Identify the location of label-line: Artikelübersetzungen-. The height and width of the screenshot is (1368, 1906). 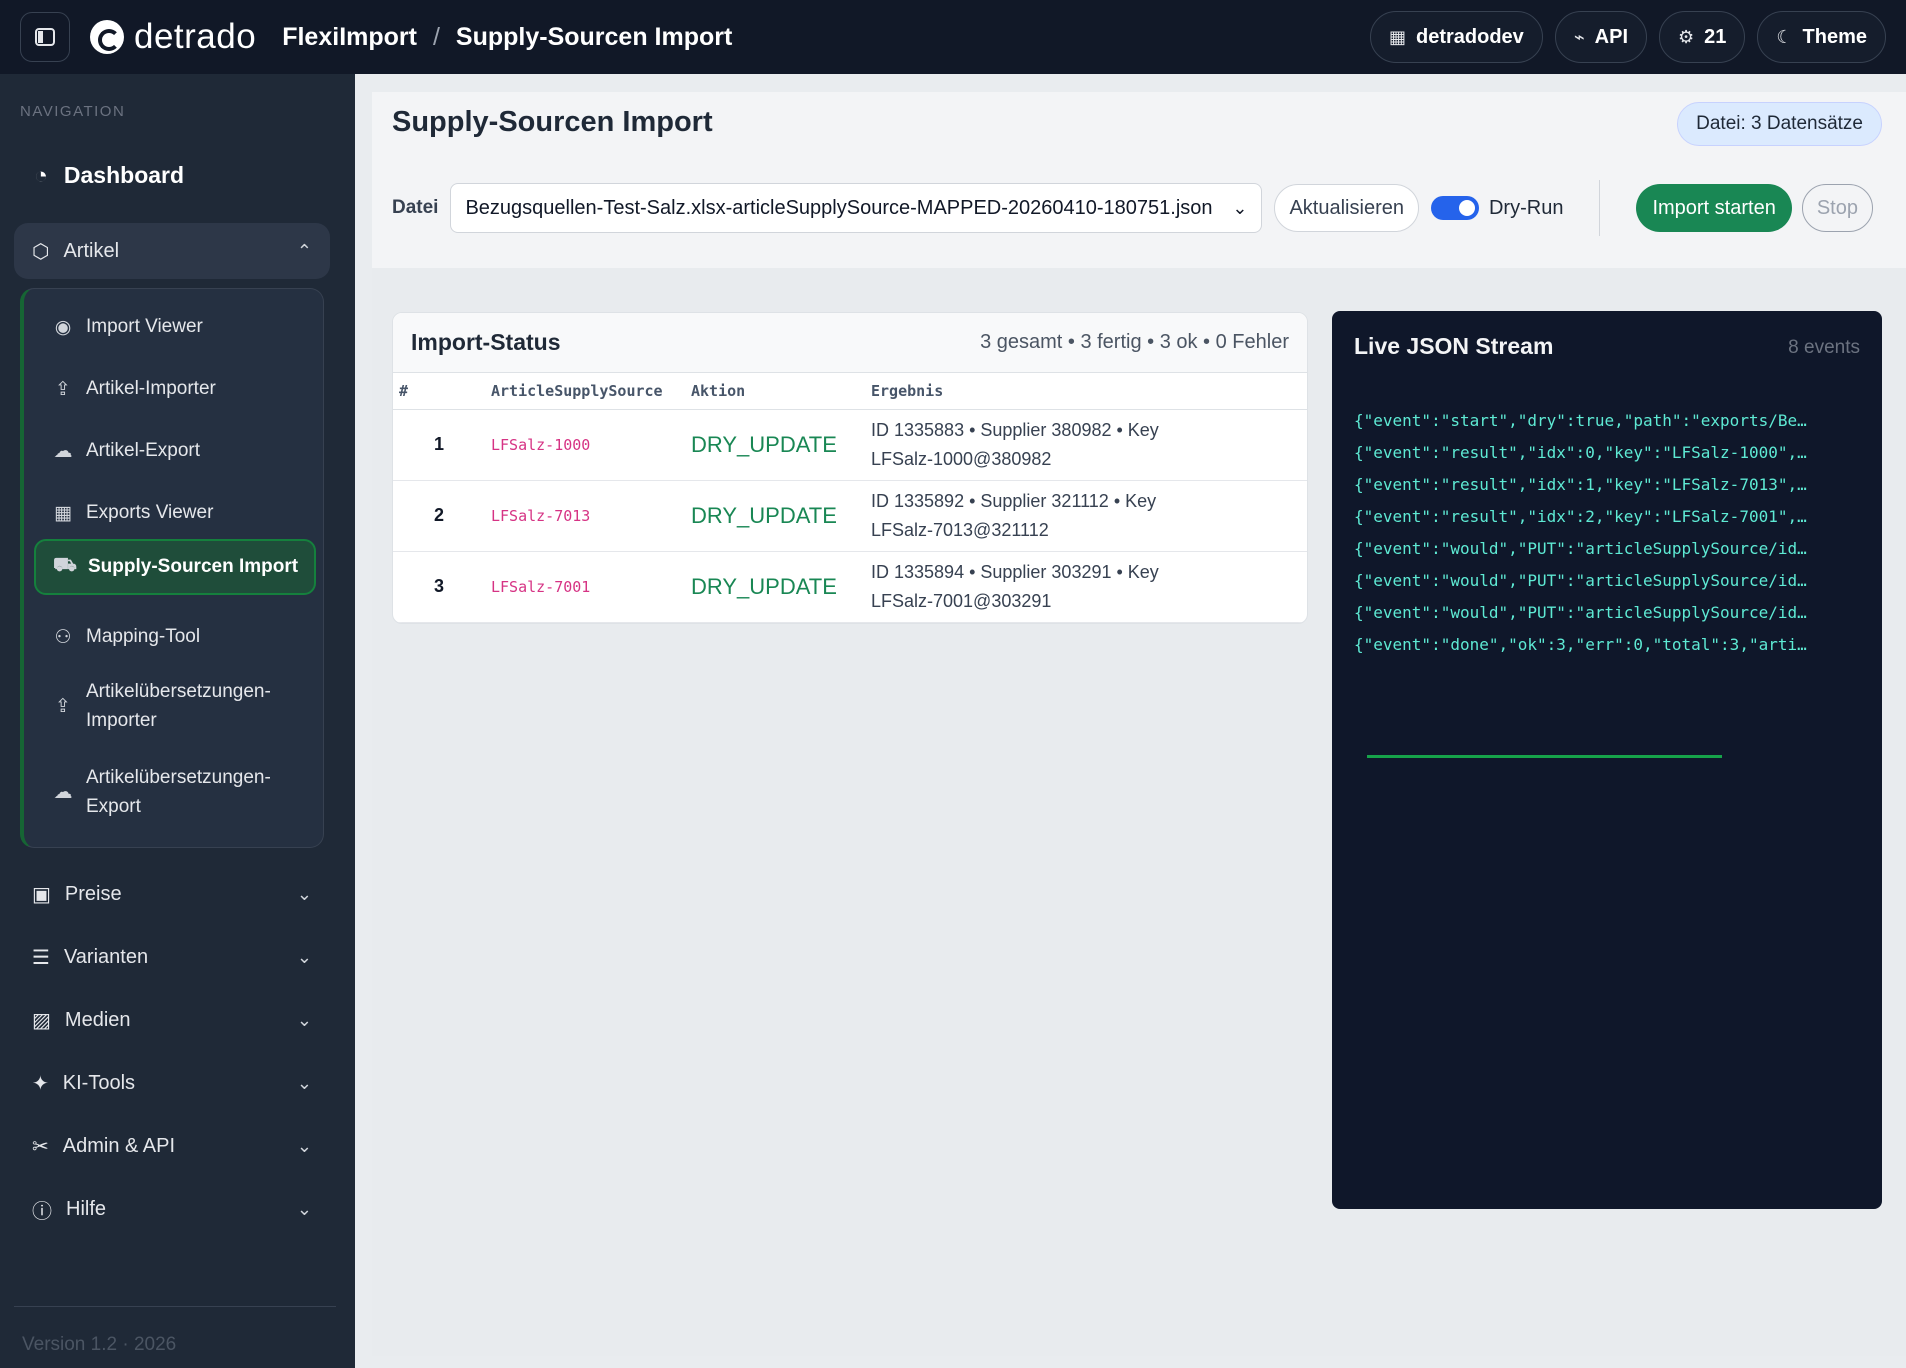
(178, 777).